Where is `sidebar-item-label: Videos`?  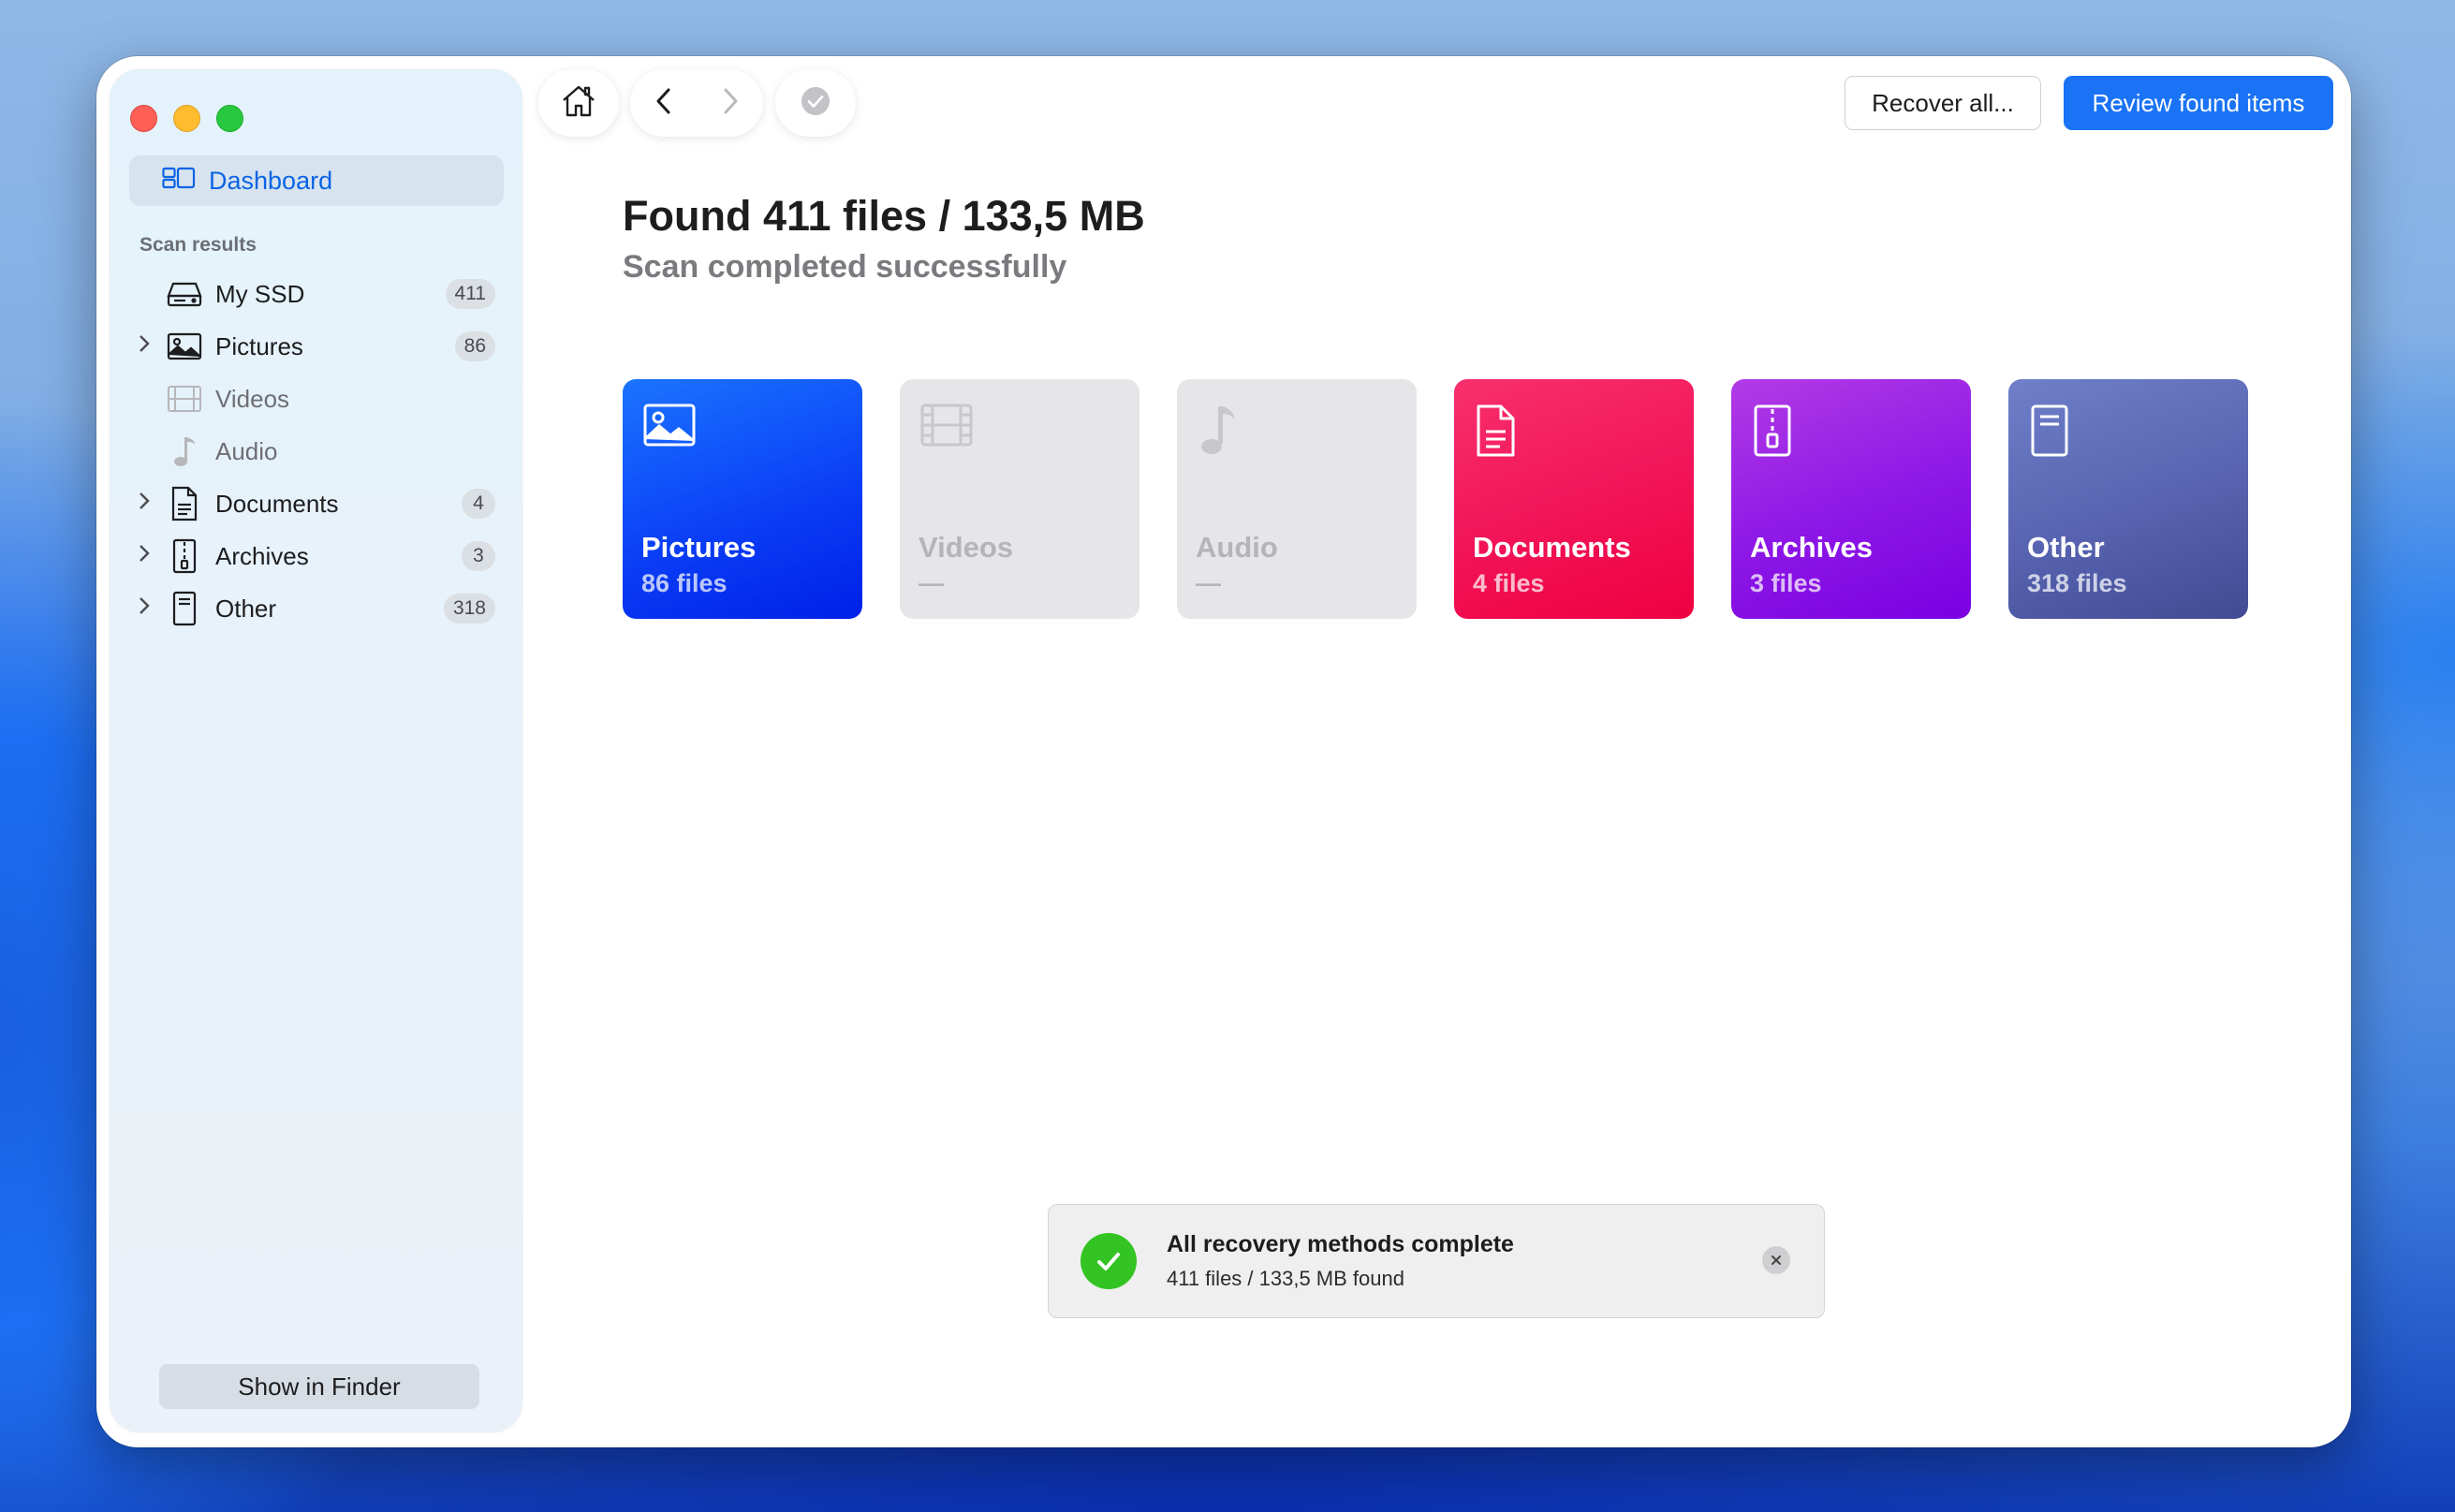
sidebar-item-label: Videos is located at coordinates (253, 398).